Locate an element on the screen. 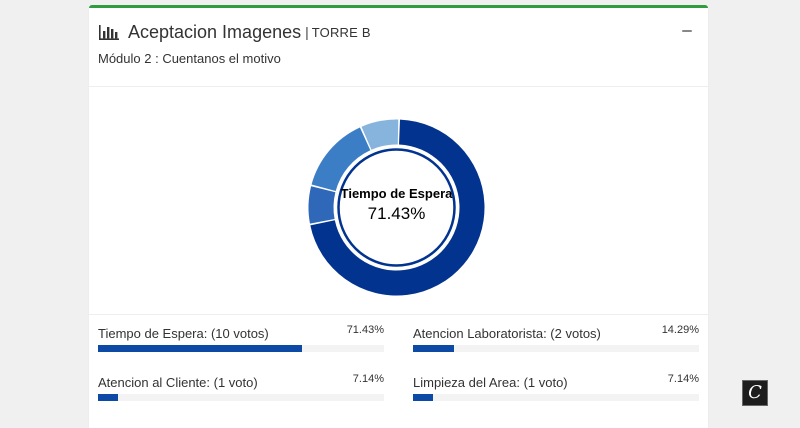  title-row: Aceptacion Imagenes | TORRE B is located at coordinates (234, 32).